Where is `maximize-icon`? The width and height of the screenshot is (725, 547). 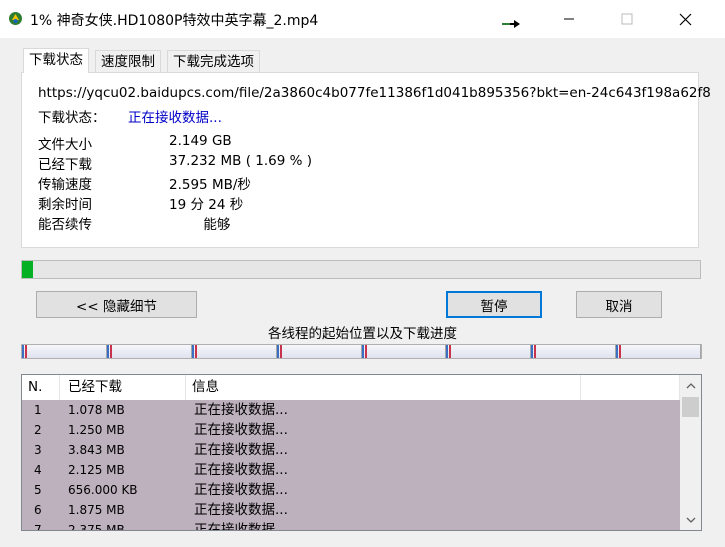
maximize-icon is located at coordinates (627, 19).